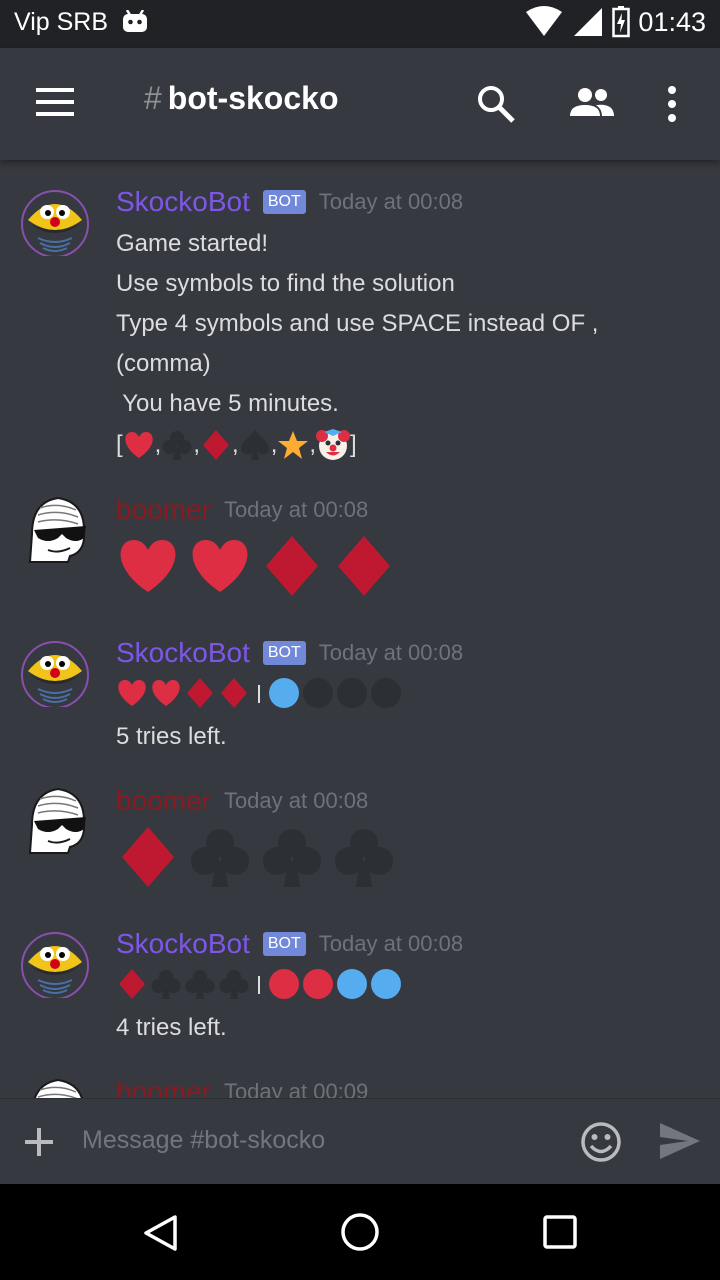 This screenshot has width=720, height=1280. Describe the element at coordinates (171, 736) in the screenshot. I see `tries-left: 5 tries left.` at that location.